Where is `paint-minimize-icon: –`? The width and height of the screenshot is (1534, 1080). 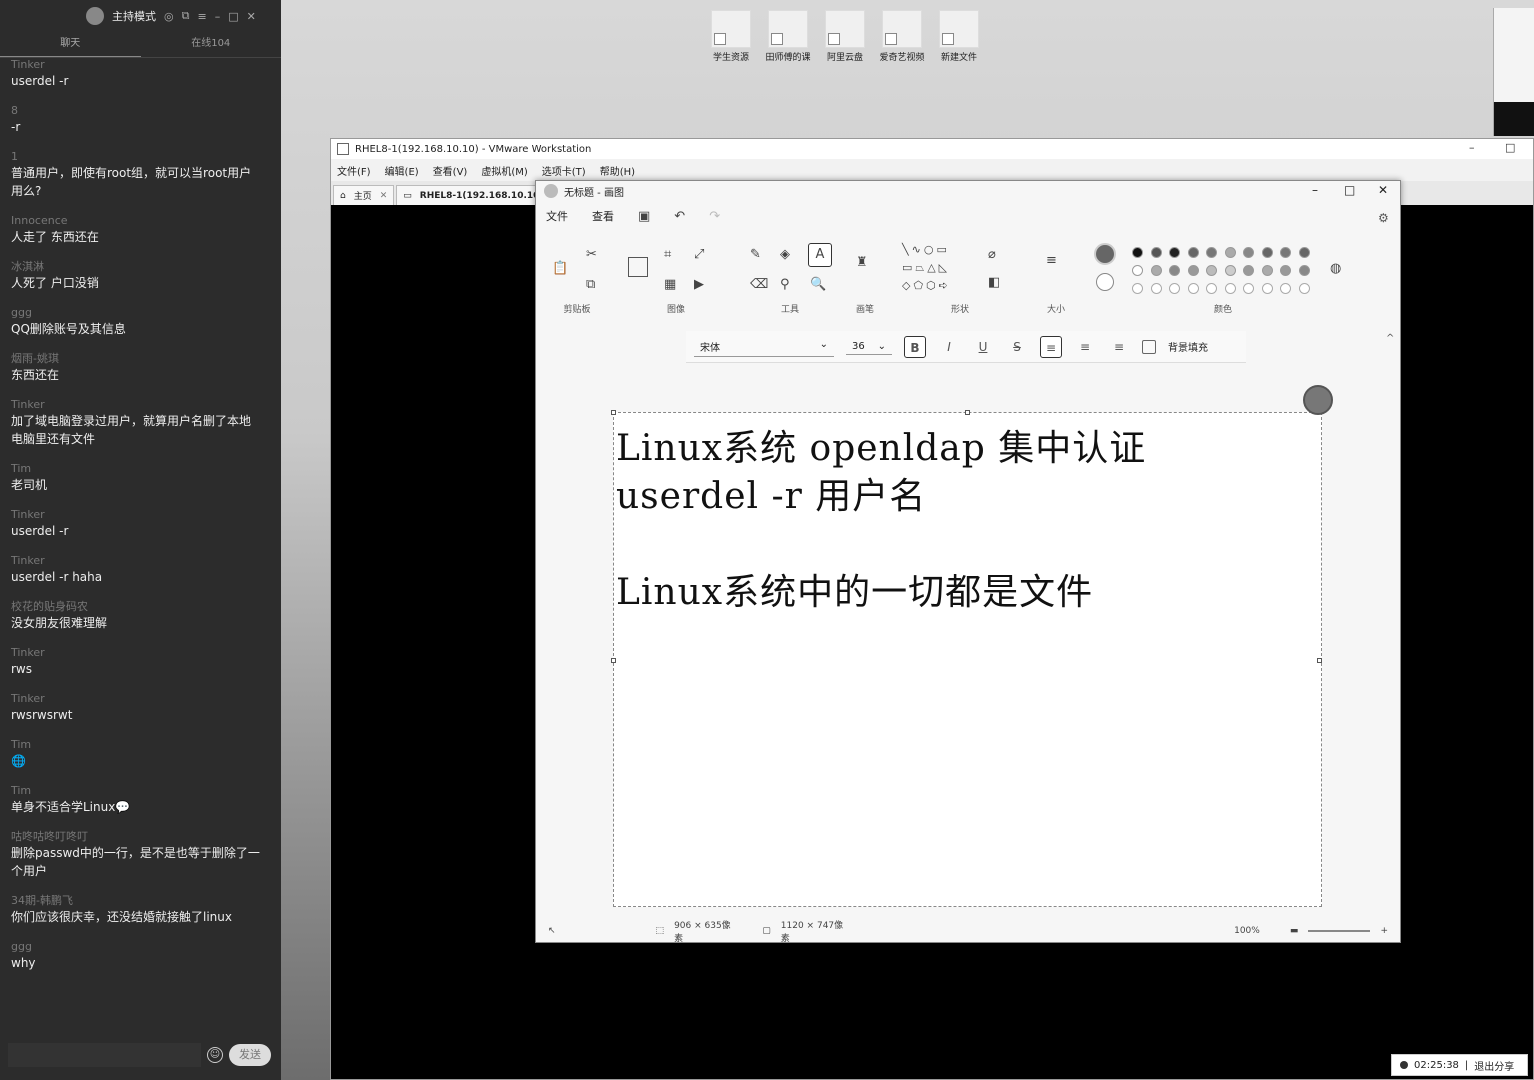 paint-minimize-icon: – is located at coordinates (1315, 190).